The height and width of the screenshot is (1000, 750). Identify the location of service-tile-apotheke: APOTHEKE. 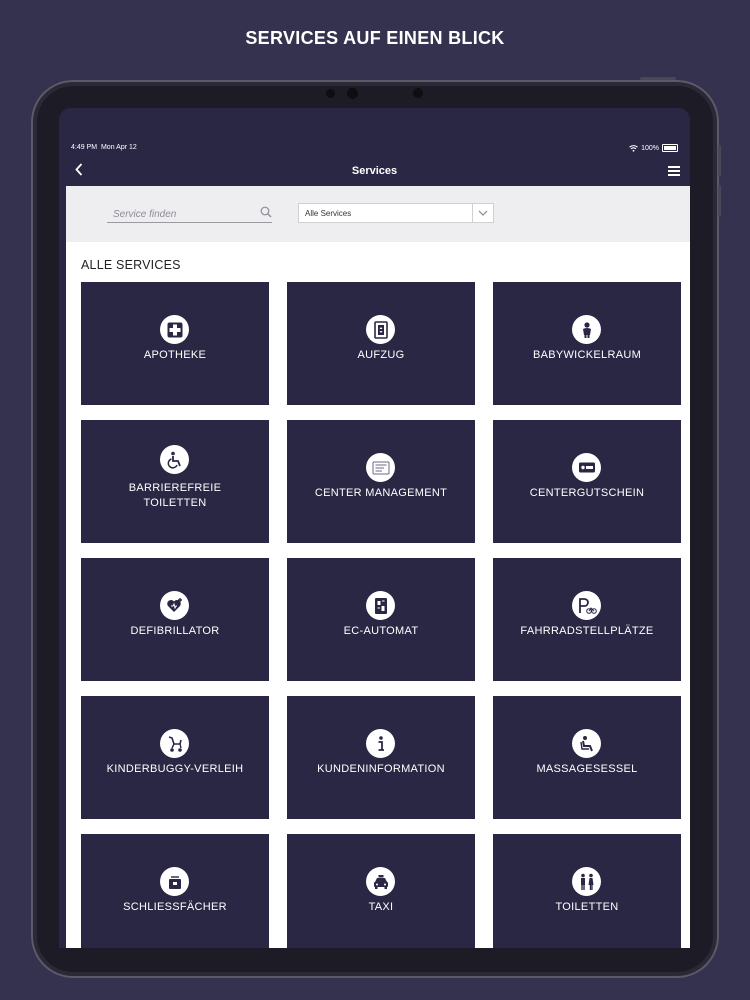
(175, 343).